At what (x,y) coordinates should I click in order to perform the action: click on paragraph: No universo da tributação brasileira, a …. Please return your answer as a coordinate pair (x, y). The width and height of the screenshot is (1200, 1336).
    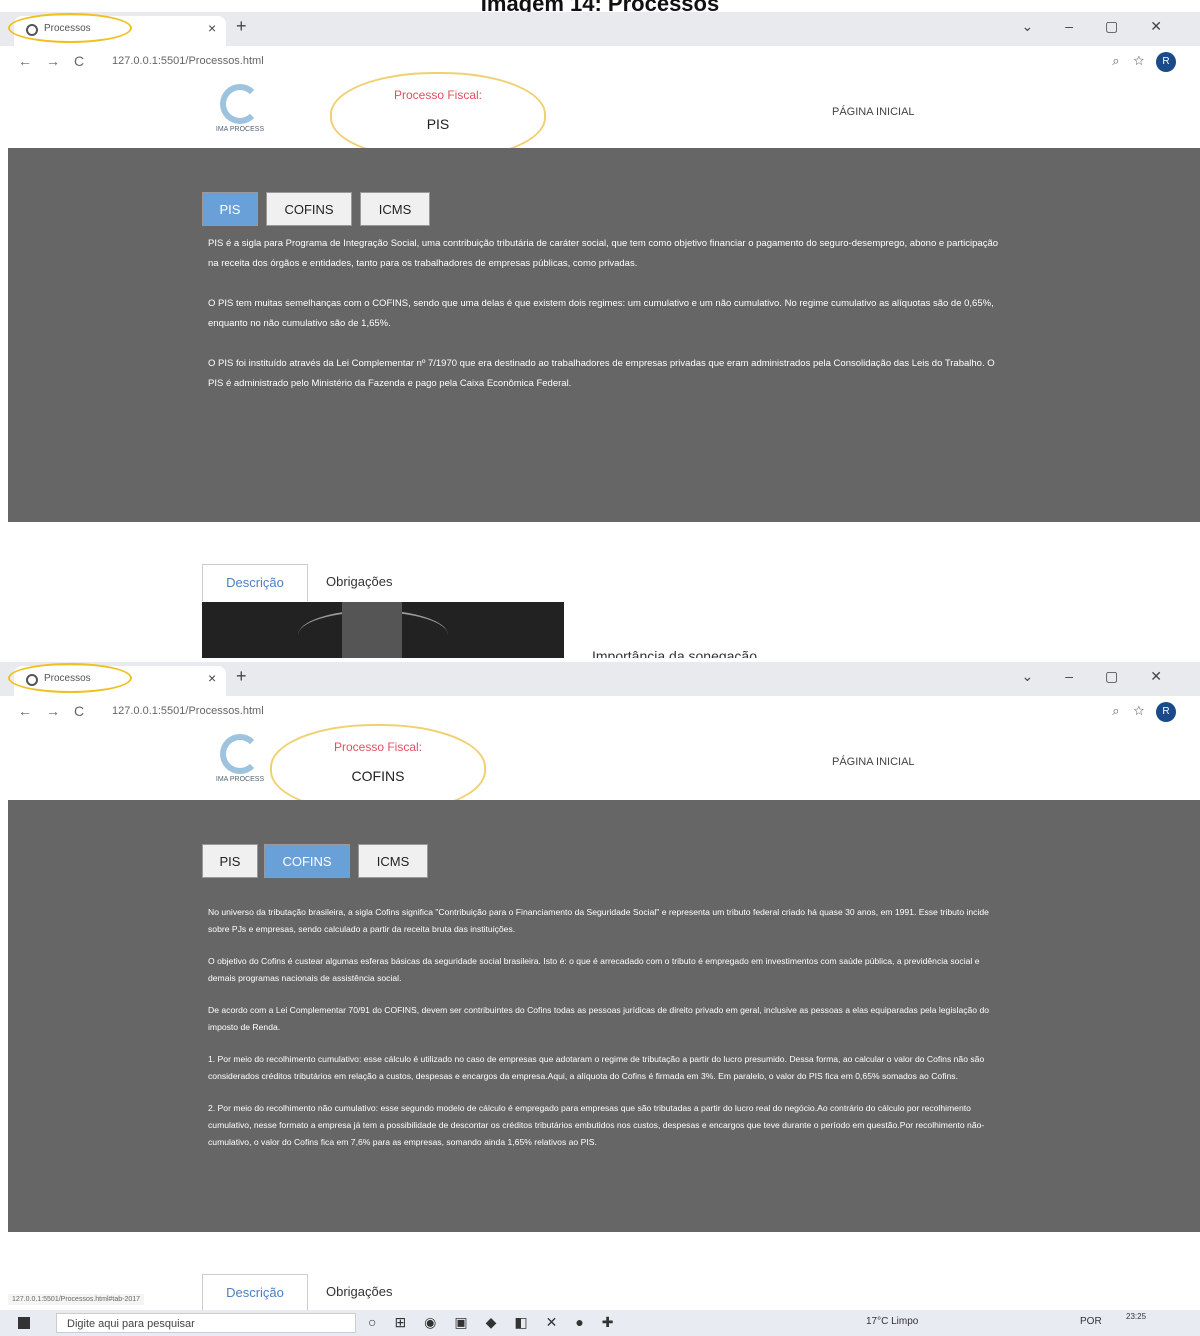
    Looking at the image, I should click on (598, 920).